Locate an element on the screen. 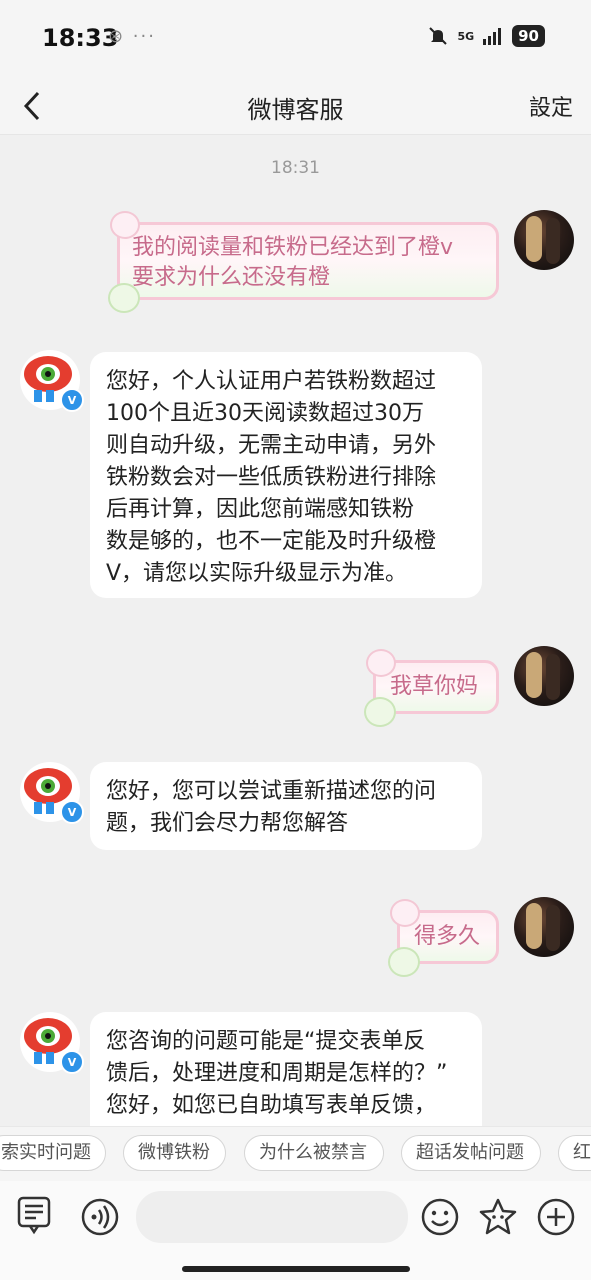 The width and height of the screenshot is (591, 1280). message-line: 我草你妈 is located at coordinates (434, 686).